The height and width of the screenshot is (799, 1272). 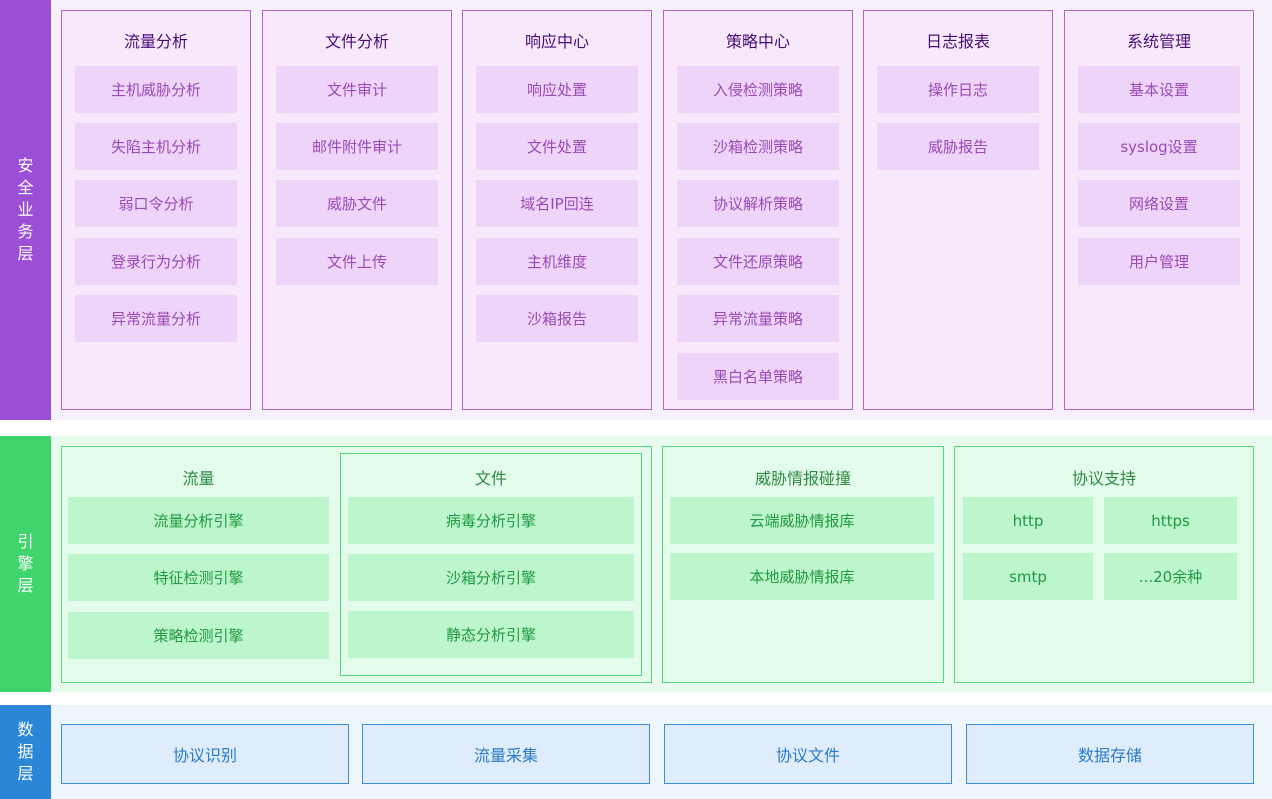 I want to click on engine-item: 沙箱分析引擎, so click(x=491, y=577).